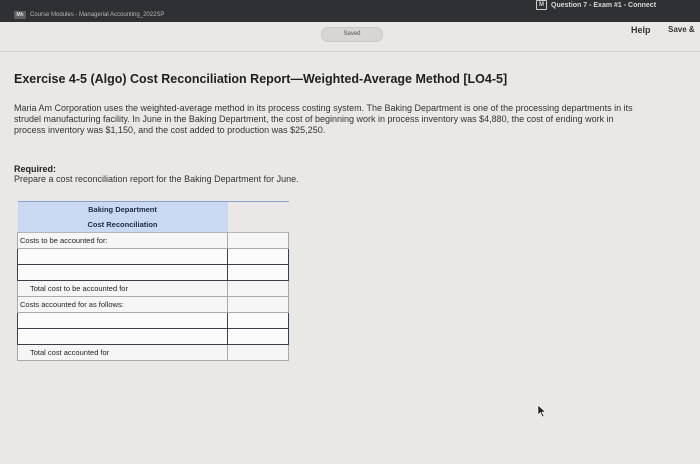 The height and width of the screenshot is (464, 700). What do you see at coordinates (122, 240) in the screenshot?
I see `costs-to-account-label: Costs to be accounted for:` at bounding box center [122, 240].